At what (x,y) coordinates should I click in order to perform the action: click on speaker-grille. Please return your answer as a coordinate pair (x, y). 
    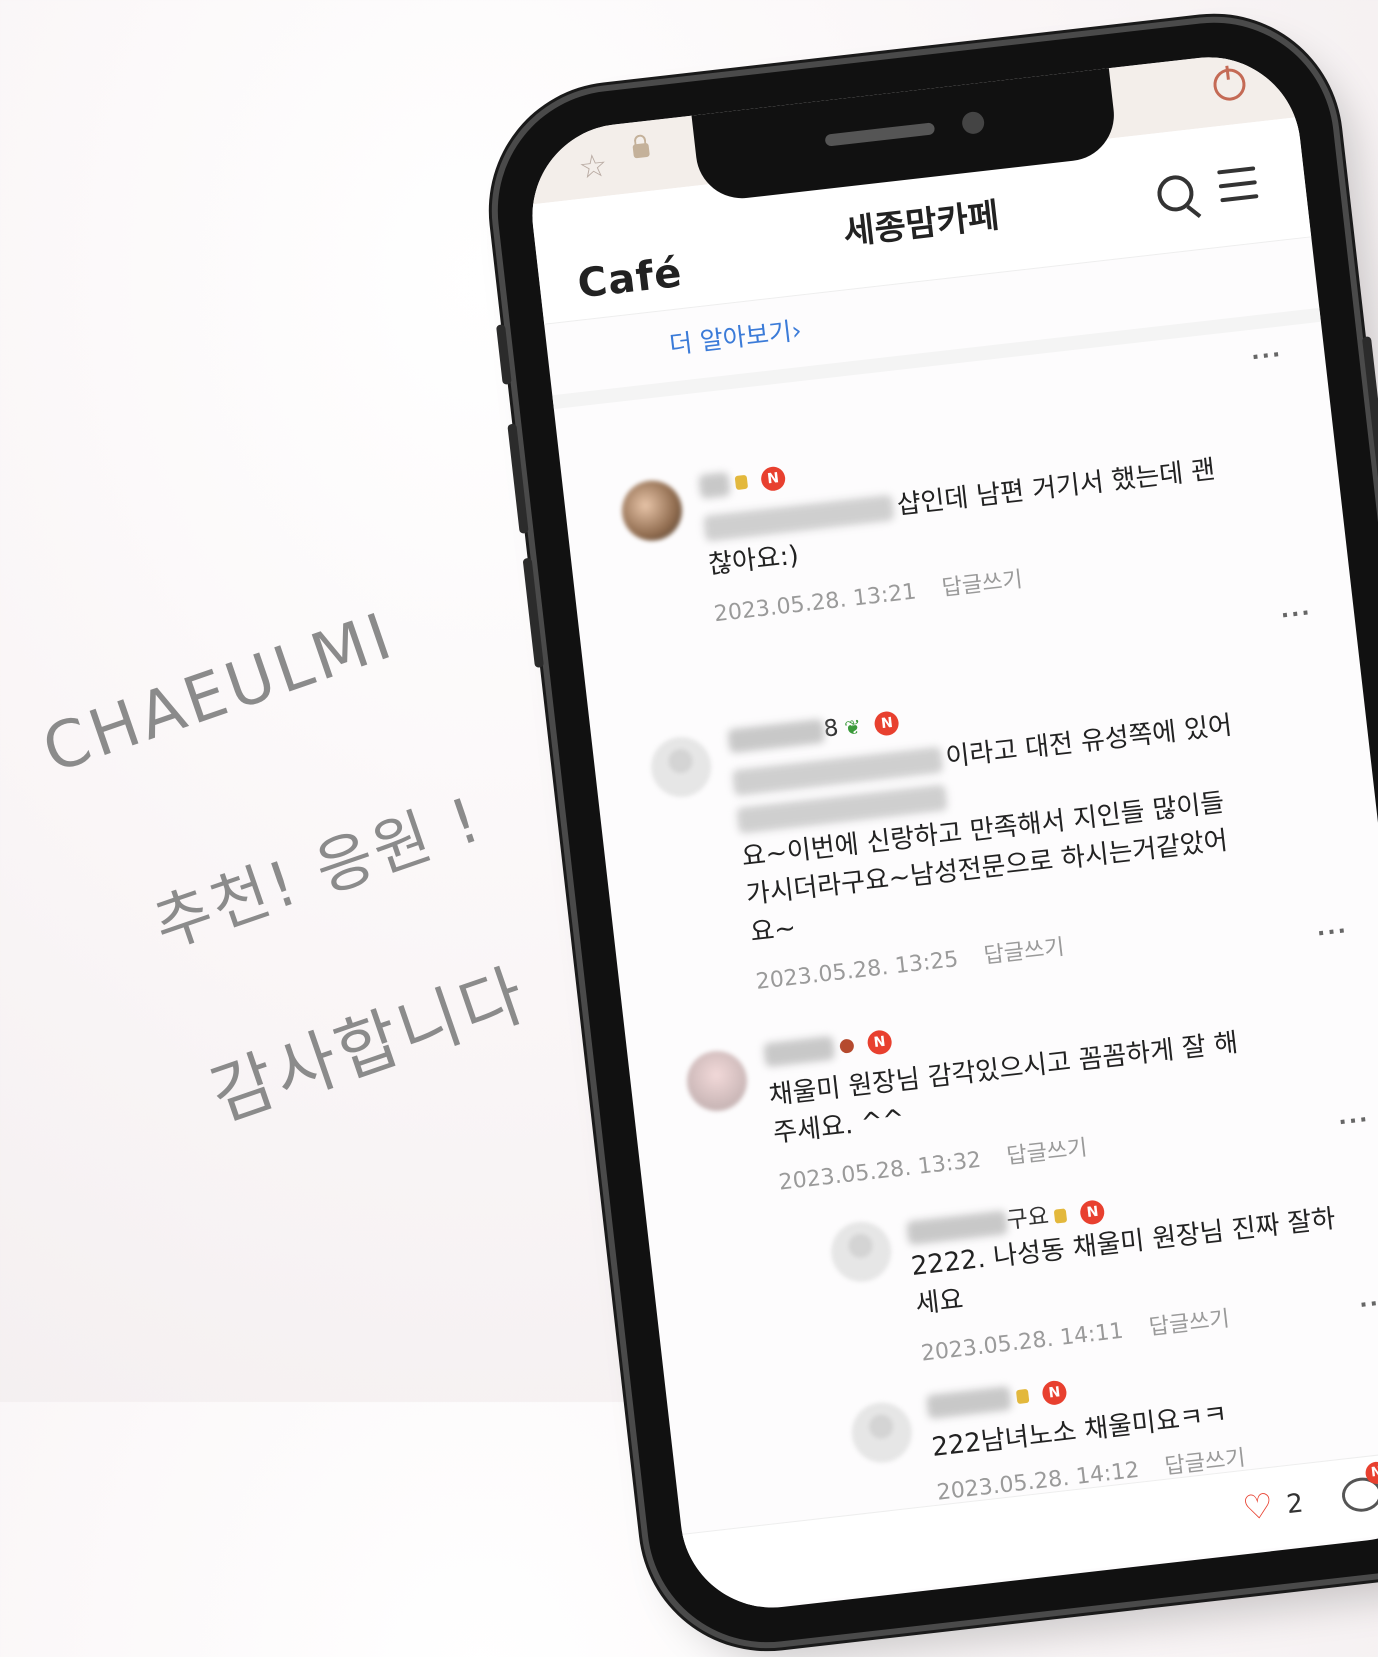
    Looking at the image, I should click on (880, 134).